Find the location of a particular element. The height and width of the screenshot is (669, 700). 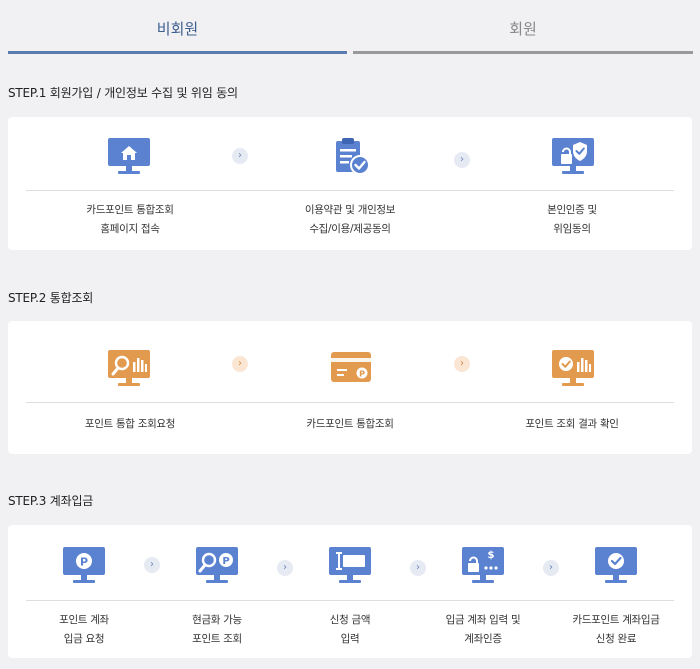

monitor-search-chart-icon is located at coordinates (129, 368).